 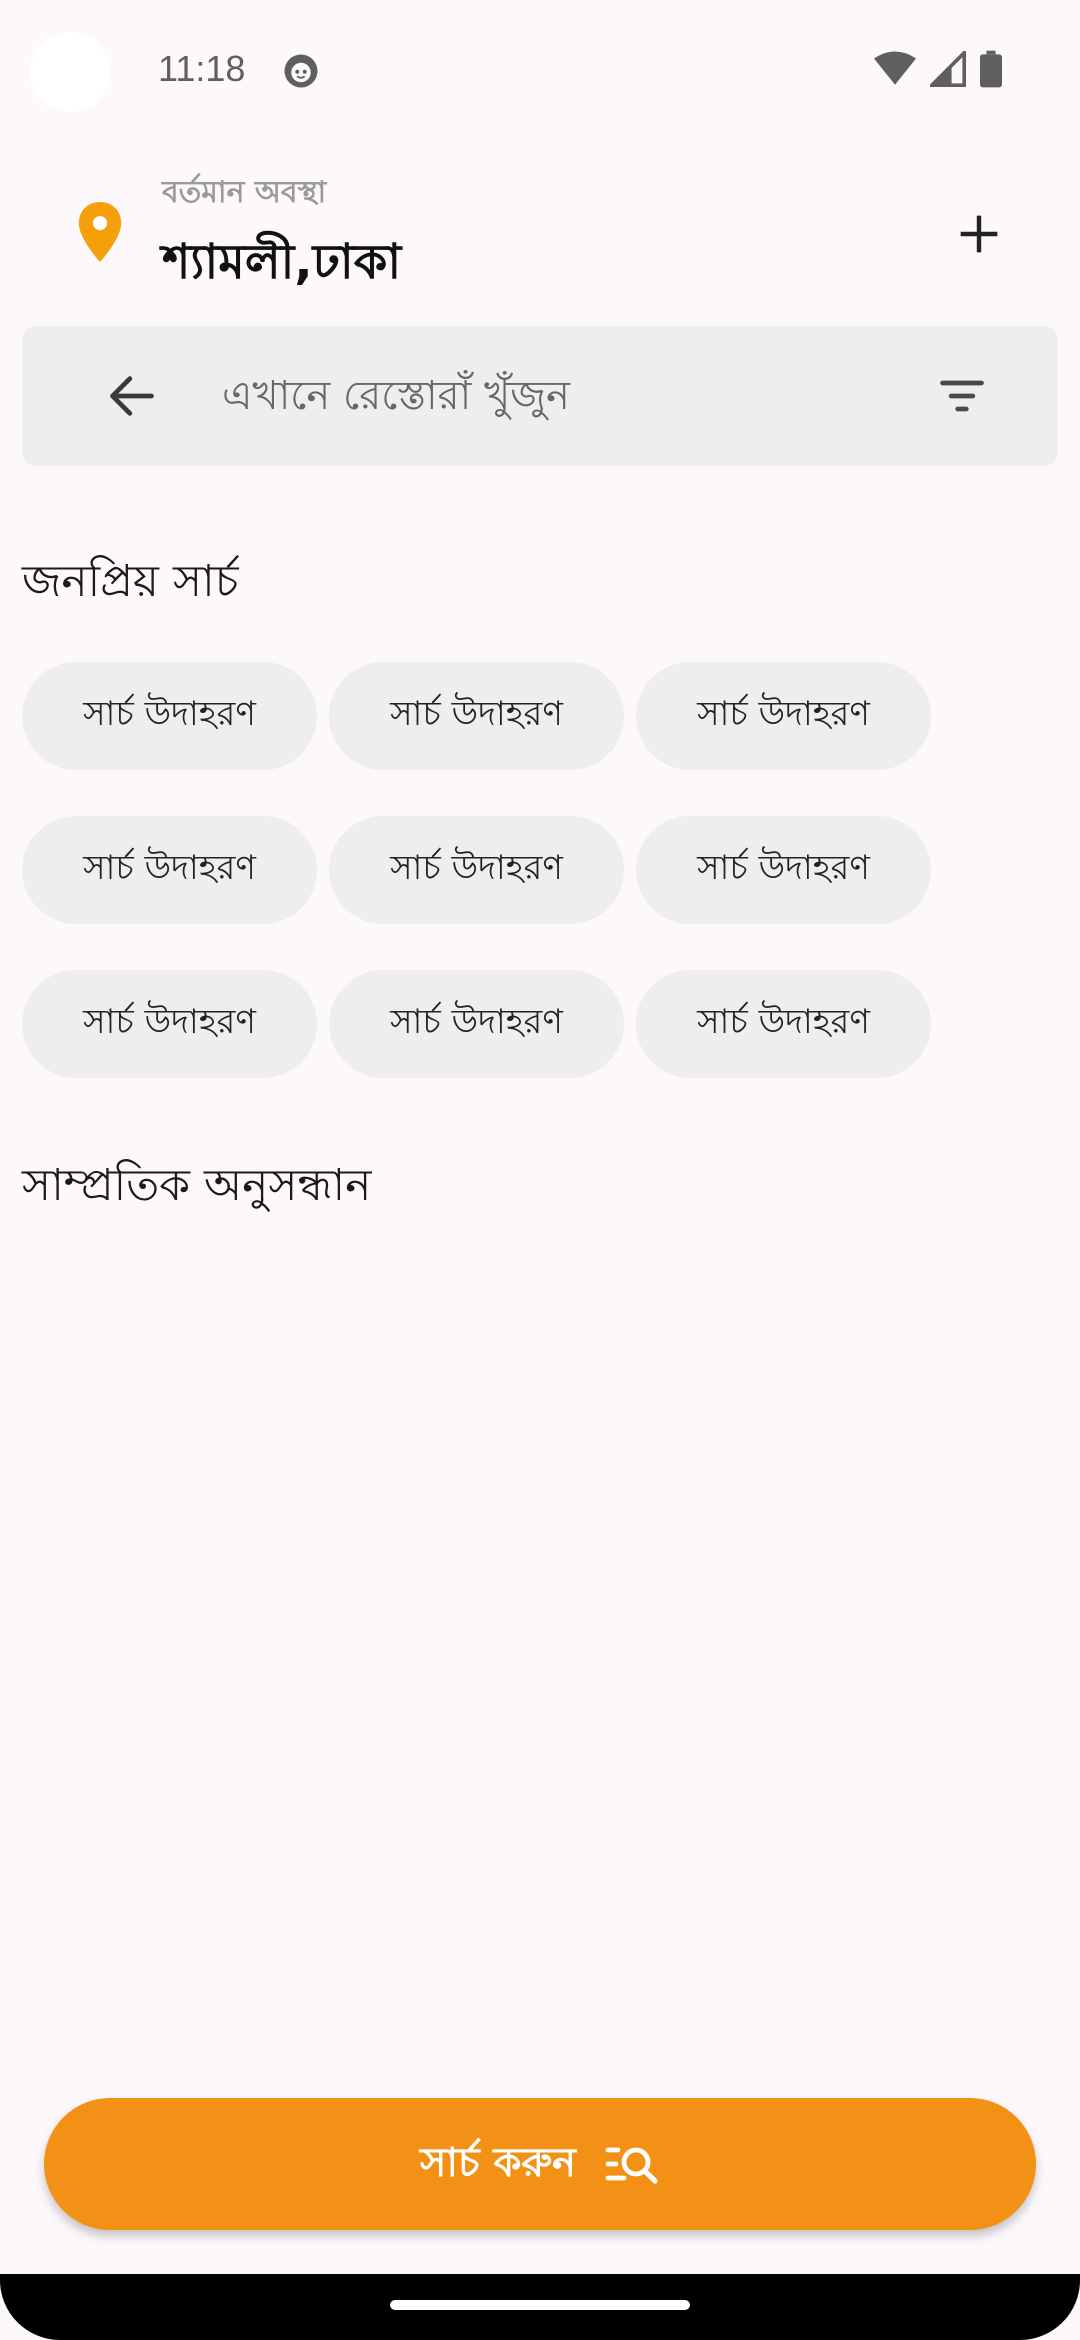 I want to click on search-submit-button: সার্চ করুন, so click(x=540, y=2164).